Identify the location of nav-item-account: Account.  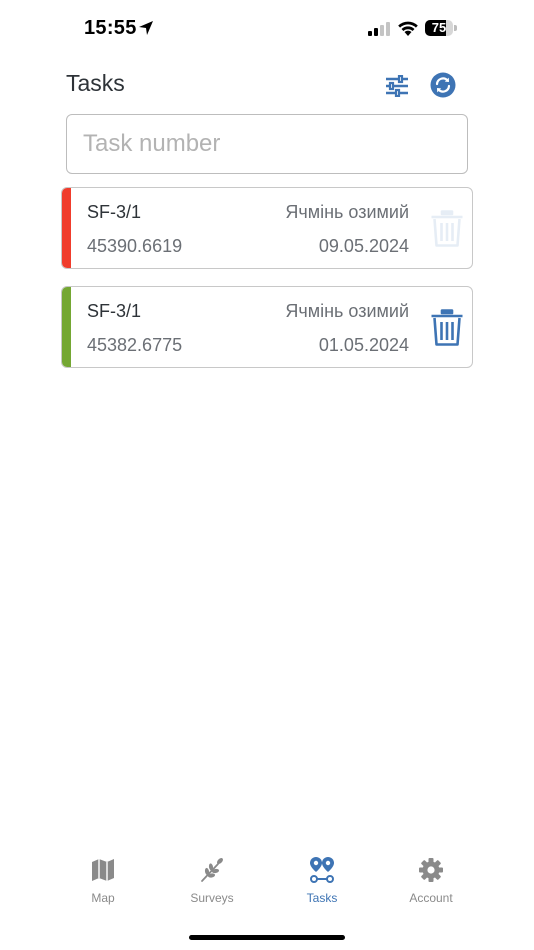
(431, 880).